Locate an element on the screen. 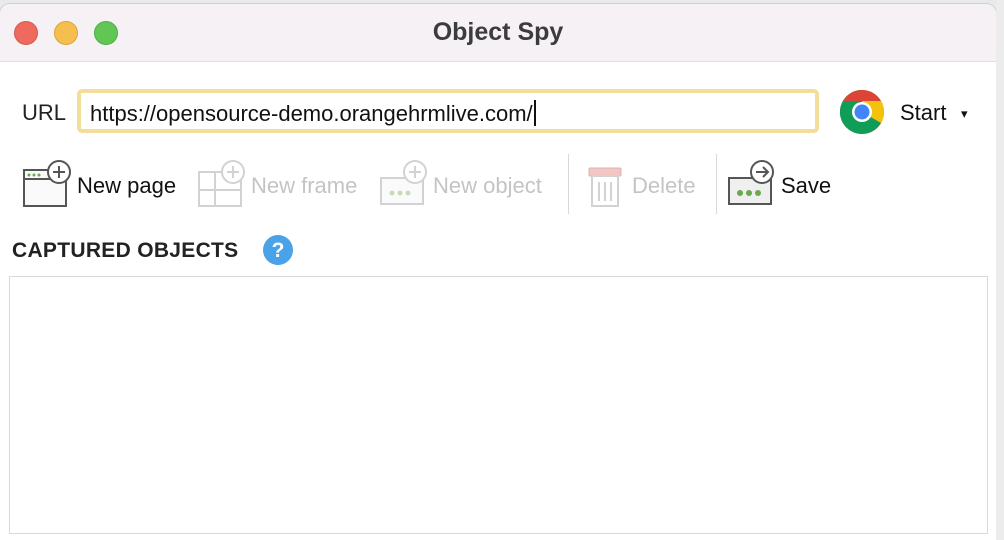 Image resolution: width=1004 pixels, height=540 pixels. background-window-edge is located at coordinates (1000, 270).